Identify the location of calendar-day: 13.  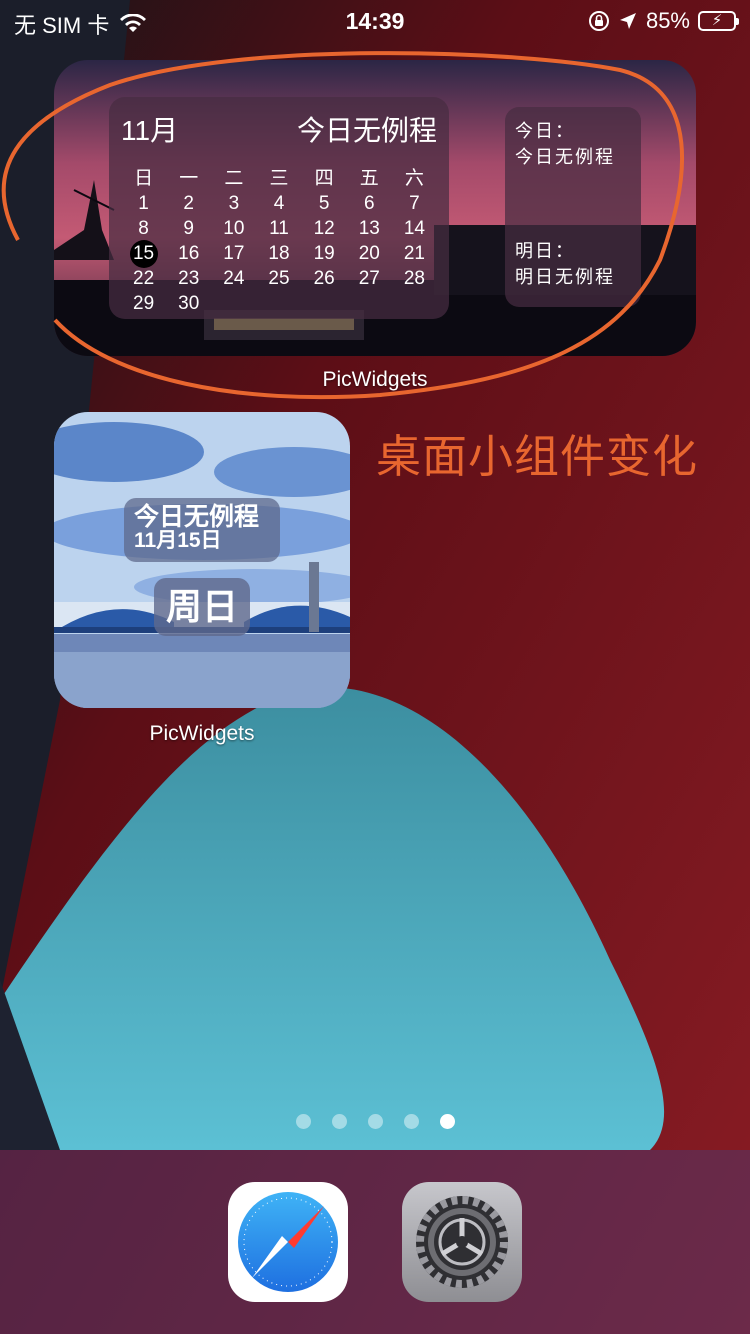
(369, 228).